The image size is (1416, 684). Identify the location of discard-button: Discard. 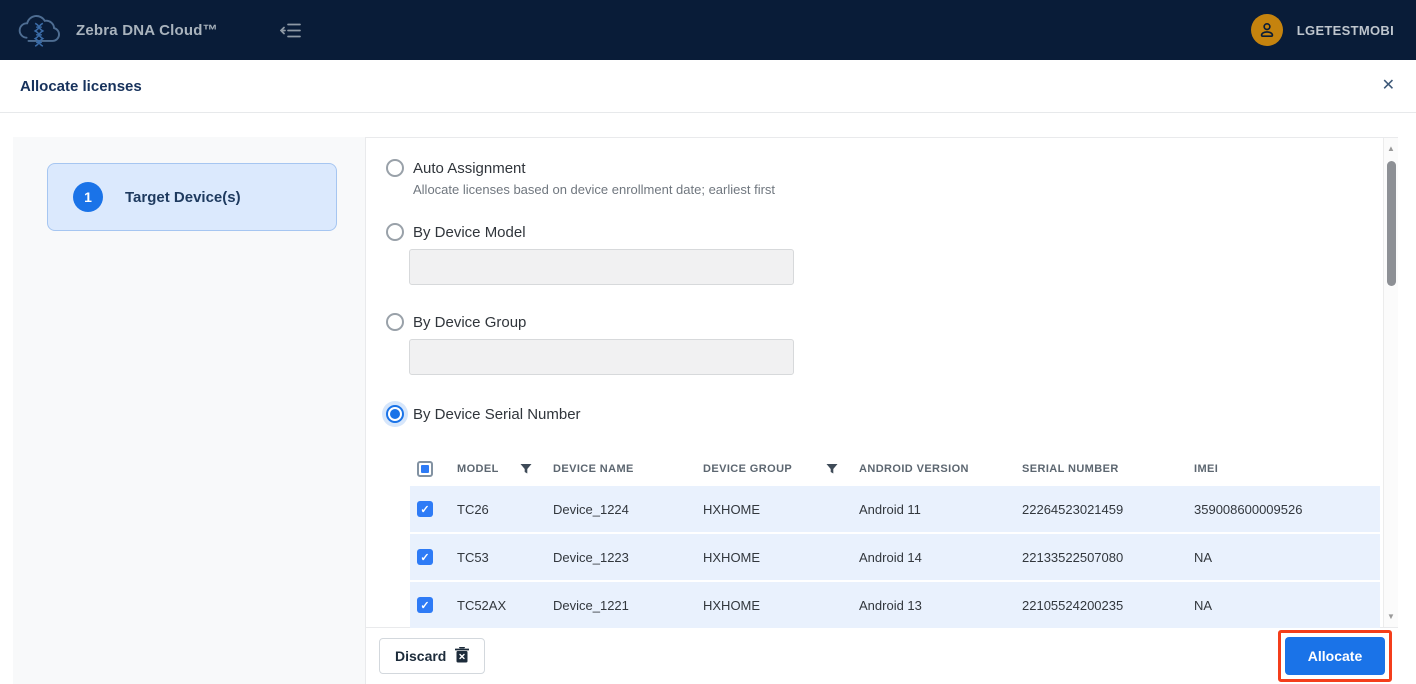
(432, 656).